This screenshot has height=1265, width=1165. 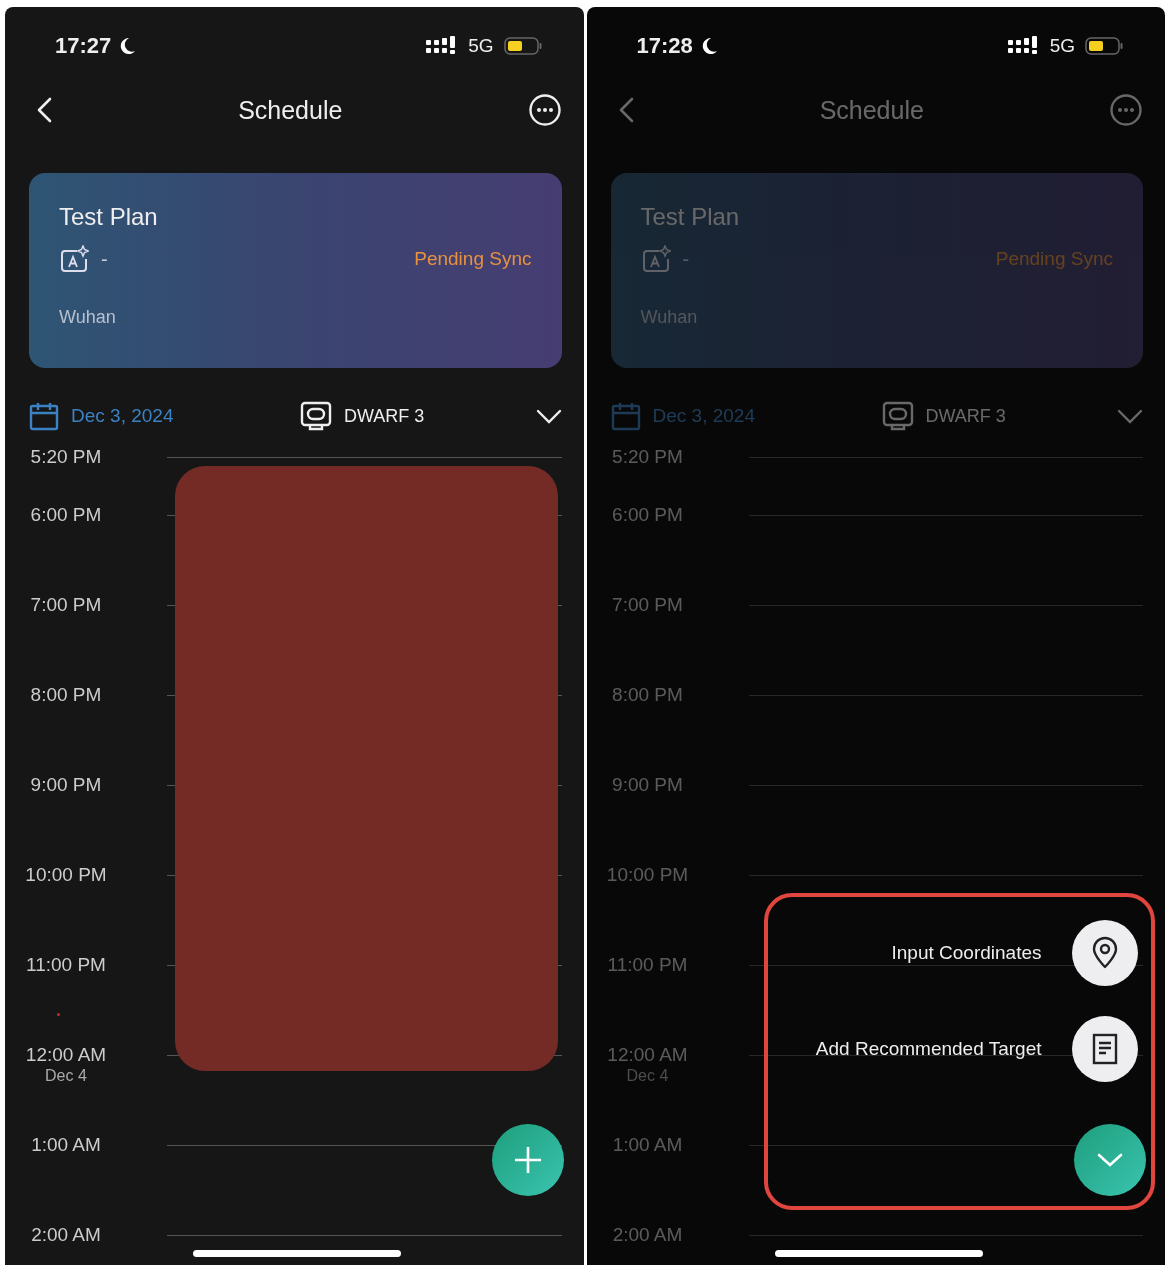 What do you see at coordinates (664, 46) in the screenshot?
I see `status-time: 17:28` at bounding box center [664, 46].